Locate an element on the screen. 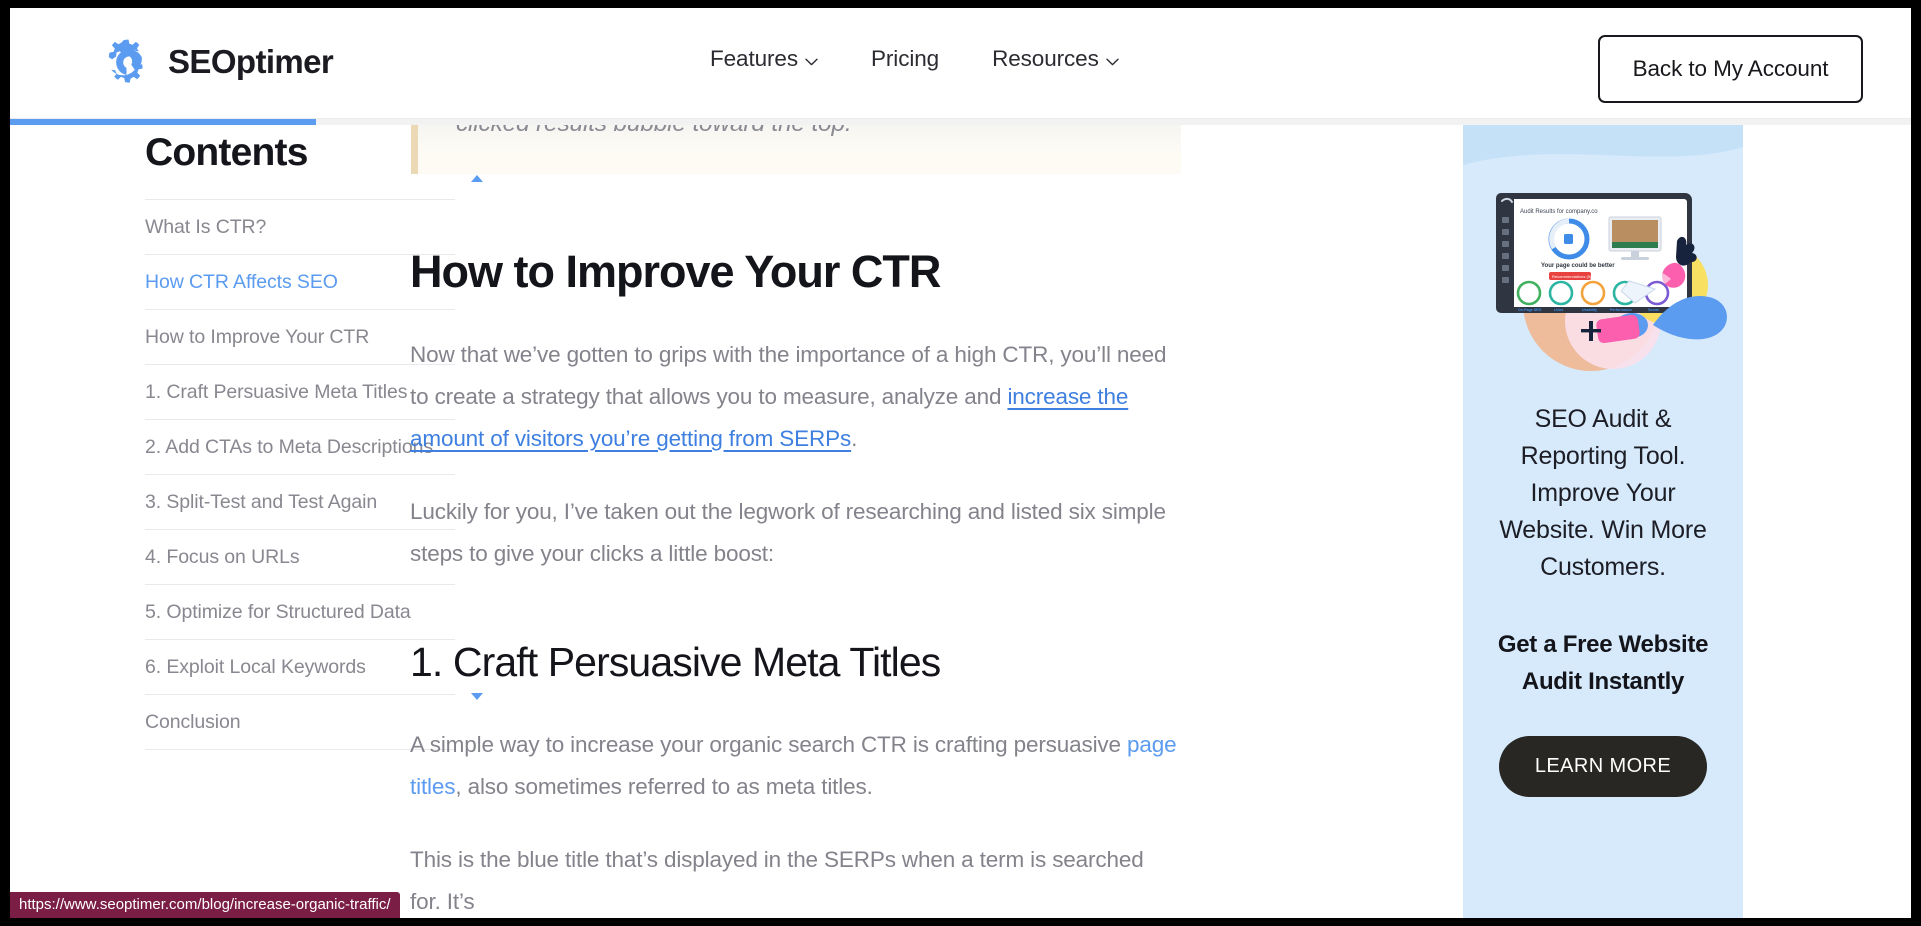 This screenshot has width=1921, height=926. learn-more-button: LEARN MORE is located at coordinates (1603, 766).